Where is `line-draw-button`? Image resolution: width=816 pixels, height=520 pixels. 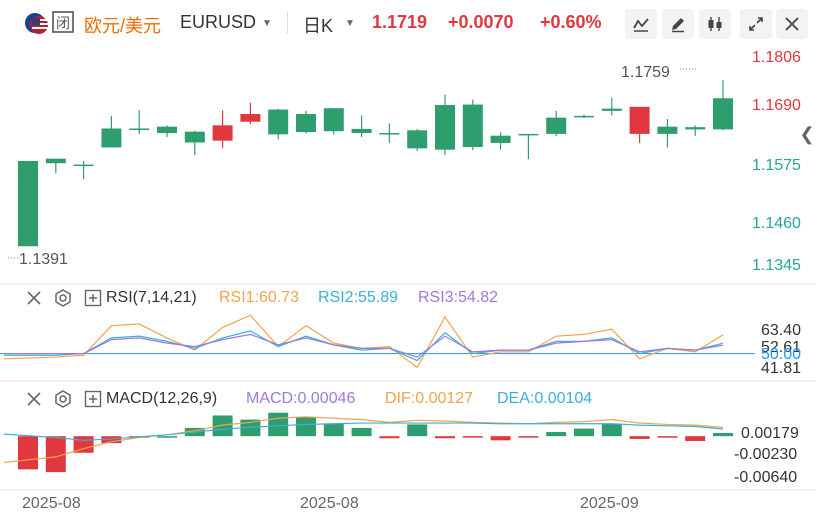 line-draw-button is located at coordinates (641, 24).